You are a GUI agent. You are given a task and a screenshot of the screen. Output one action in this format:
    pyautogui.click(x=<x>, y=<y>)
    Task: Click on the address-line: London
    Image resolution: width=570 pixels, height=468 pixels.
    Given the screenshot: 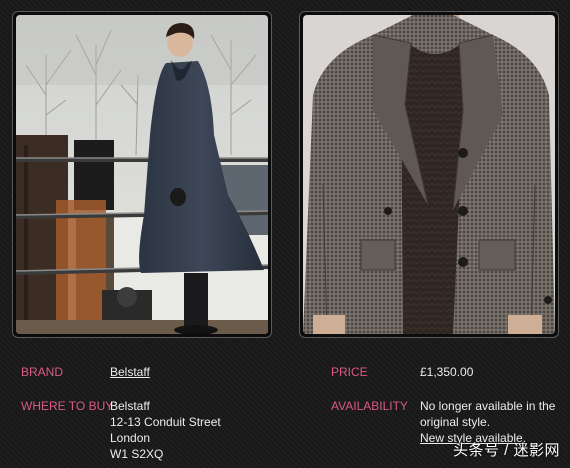 What is the action you would take?
    pyautogui.click(x=130, y=438)
    